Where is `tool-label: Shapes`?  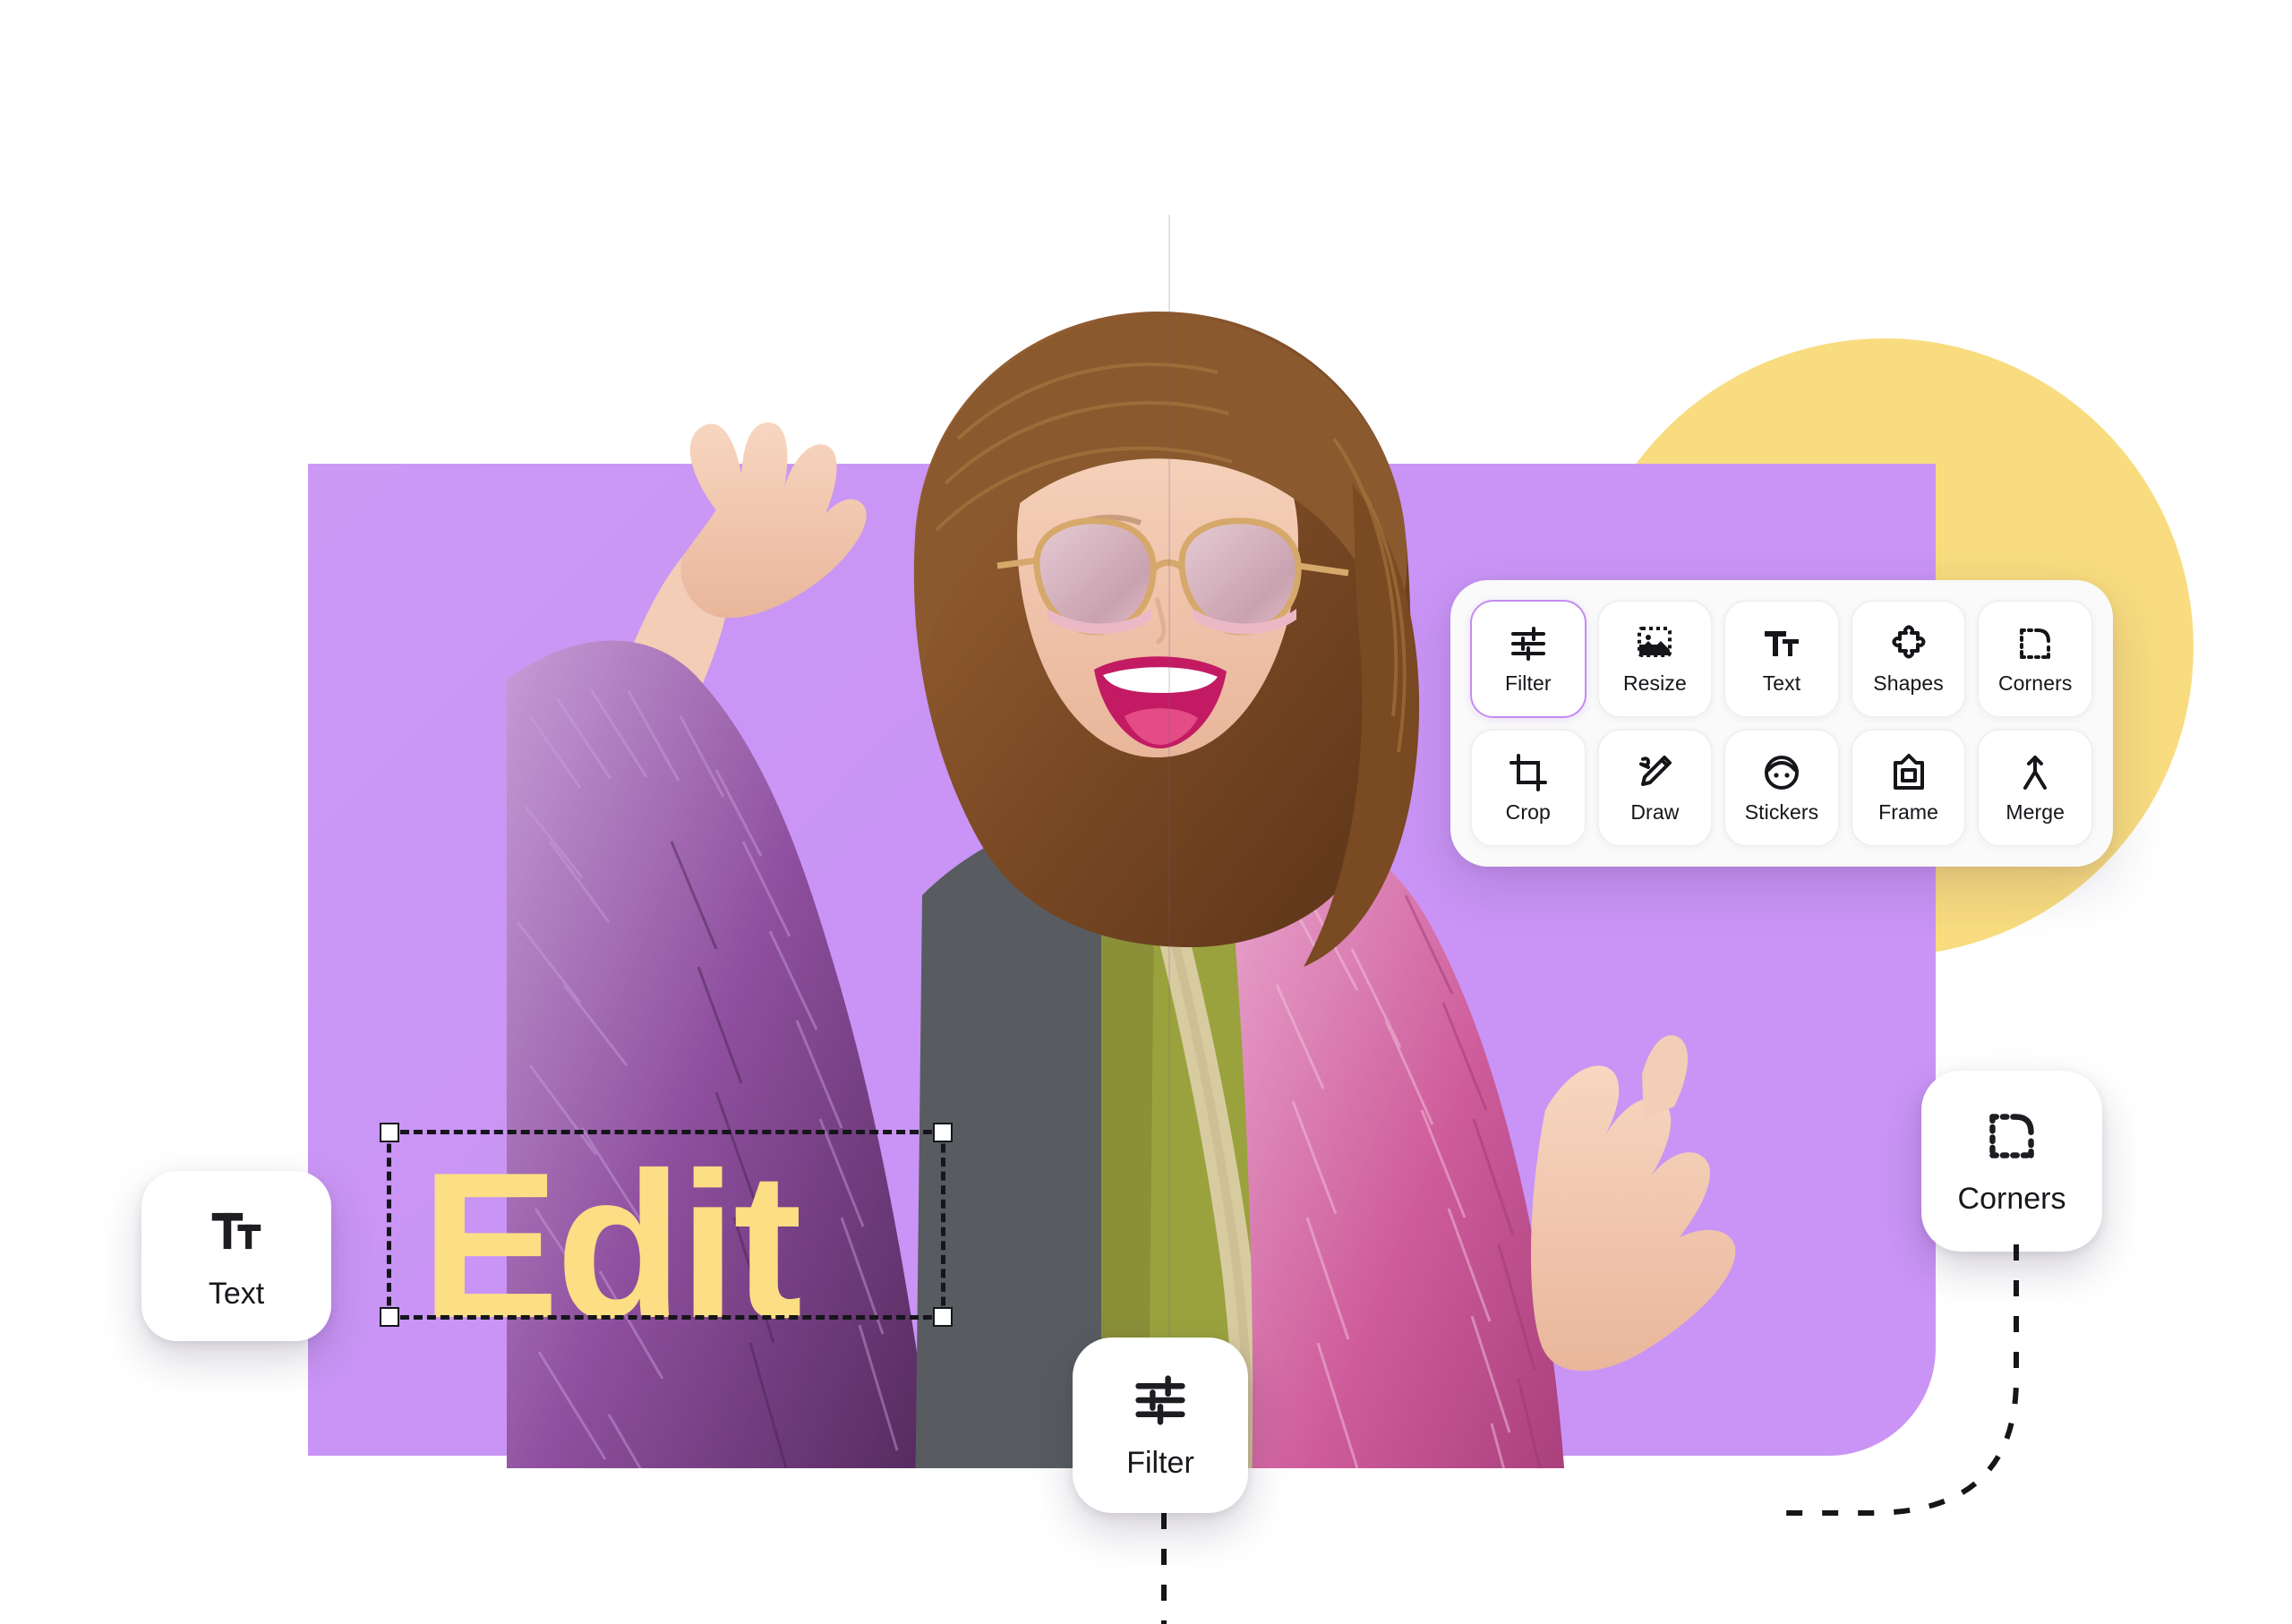 tool-label: Shapes is located at coordinates (1908, 683).